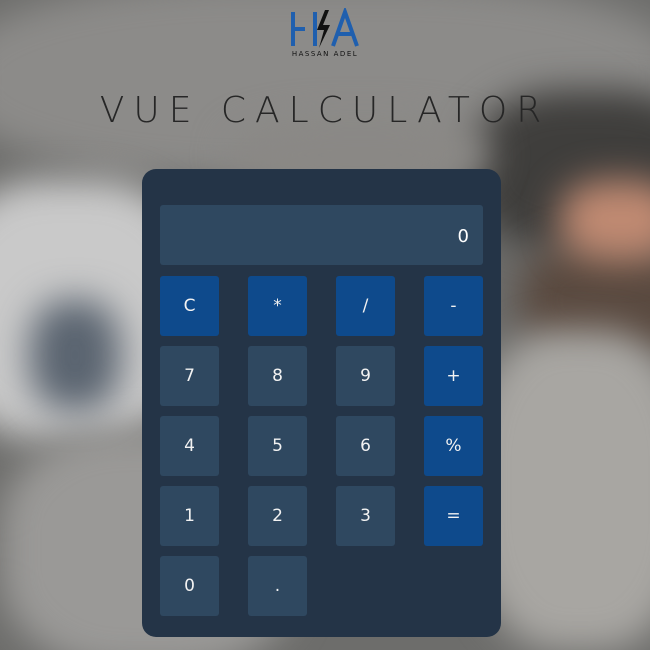  I want to click on key-8-button: 8, so click(277, 376).